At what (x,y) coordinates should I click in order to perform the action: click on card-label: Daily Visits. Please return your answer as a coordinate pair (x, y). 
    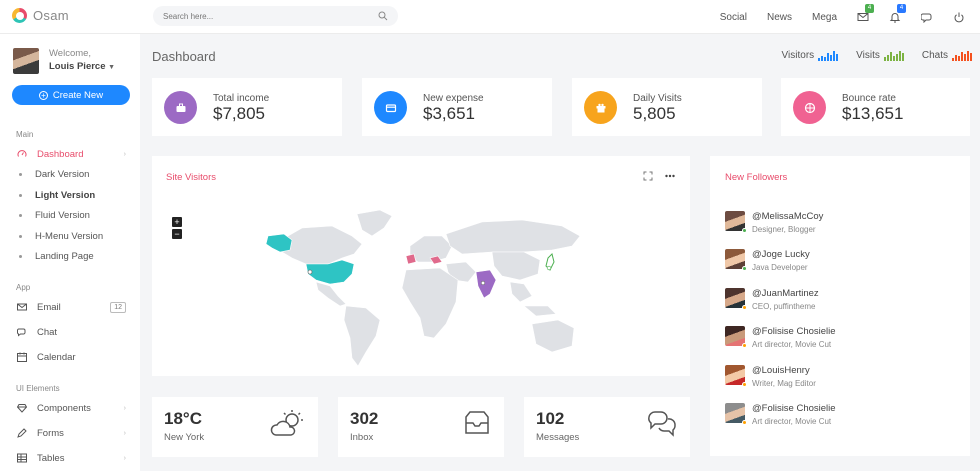
    Looking at the image, I should click on (657, 98).